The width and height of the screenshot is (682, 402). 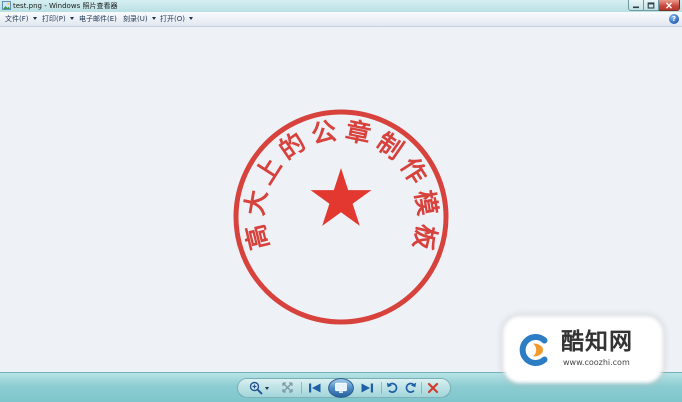 I want to click on menu-file: 文件(F), so click(x=21, y=19).